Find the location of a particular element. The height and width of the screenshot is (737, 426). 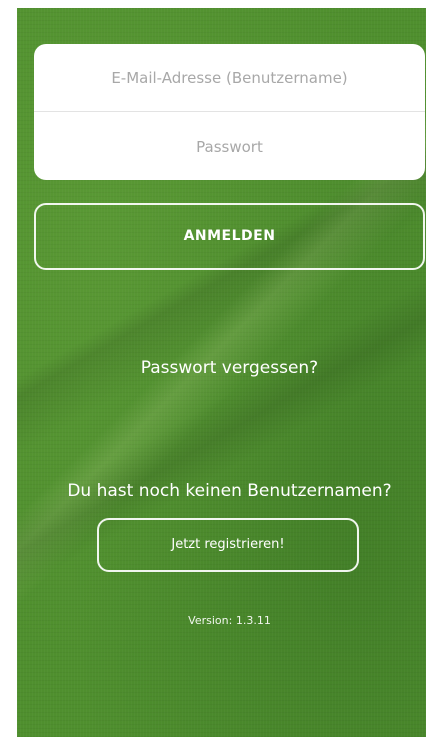

password-field is located at coordinates (229, 146).